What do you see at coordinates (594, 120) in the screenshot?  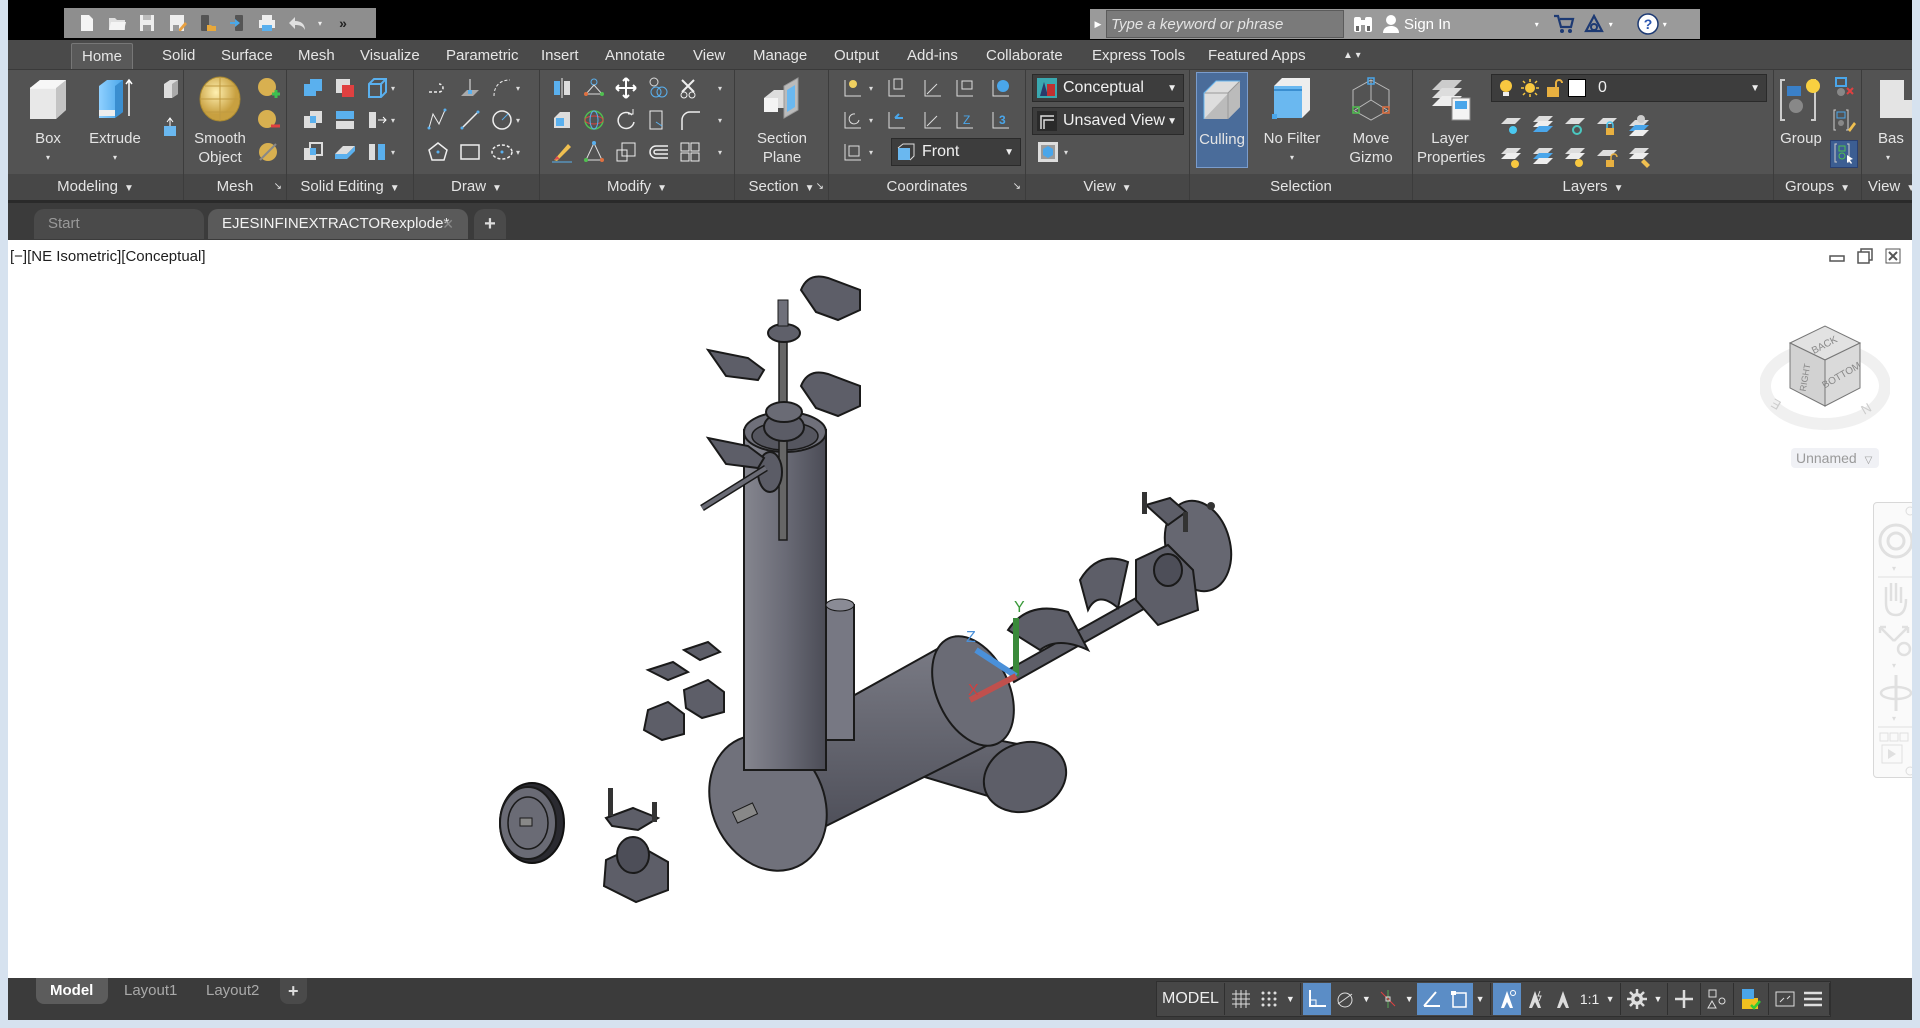 I see `3d-rotate-icon` at bounding box center [594, 120].